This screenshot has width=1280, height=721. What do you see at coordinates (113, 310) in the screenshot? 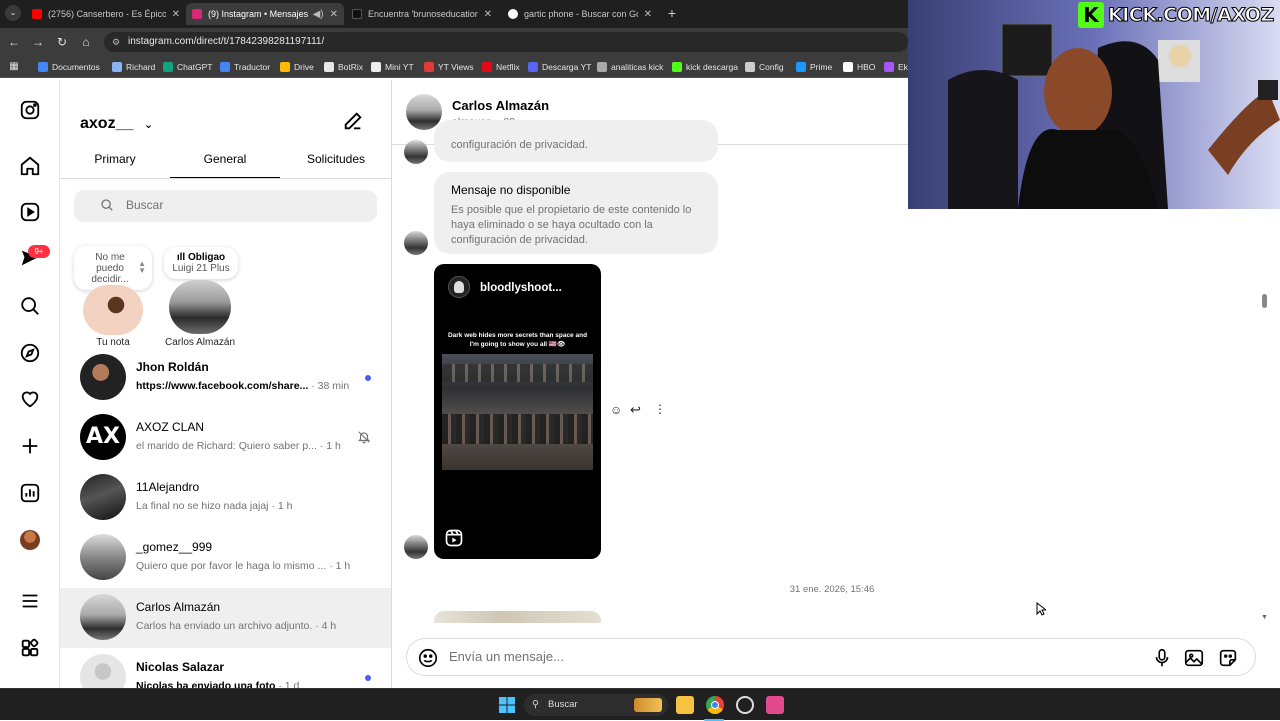
I see `my-note-avatar` at bounding box center [113, 310].